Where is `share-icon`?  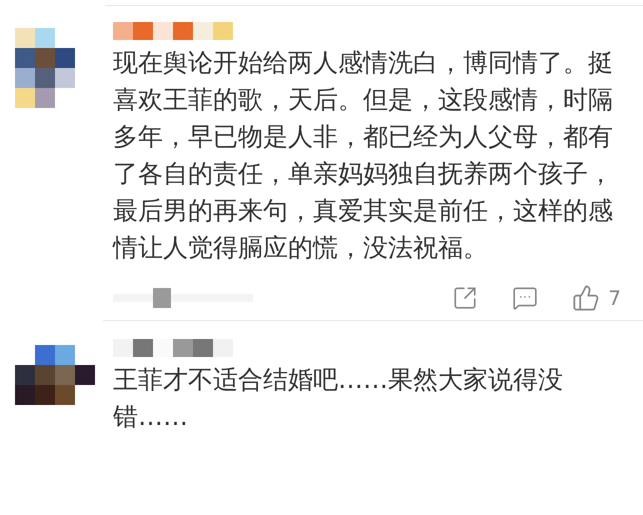
share-icon is located at coordinates (465, 298).